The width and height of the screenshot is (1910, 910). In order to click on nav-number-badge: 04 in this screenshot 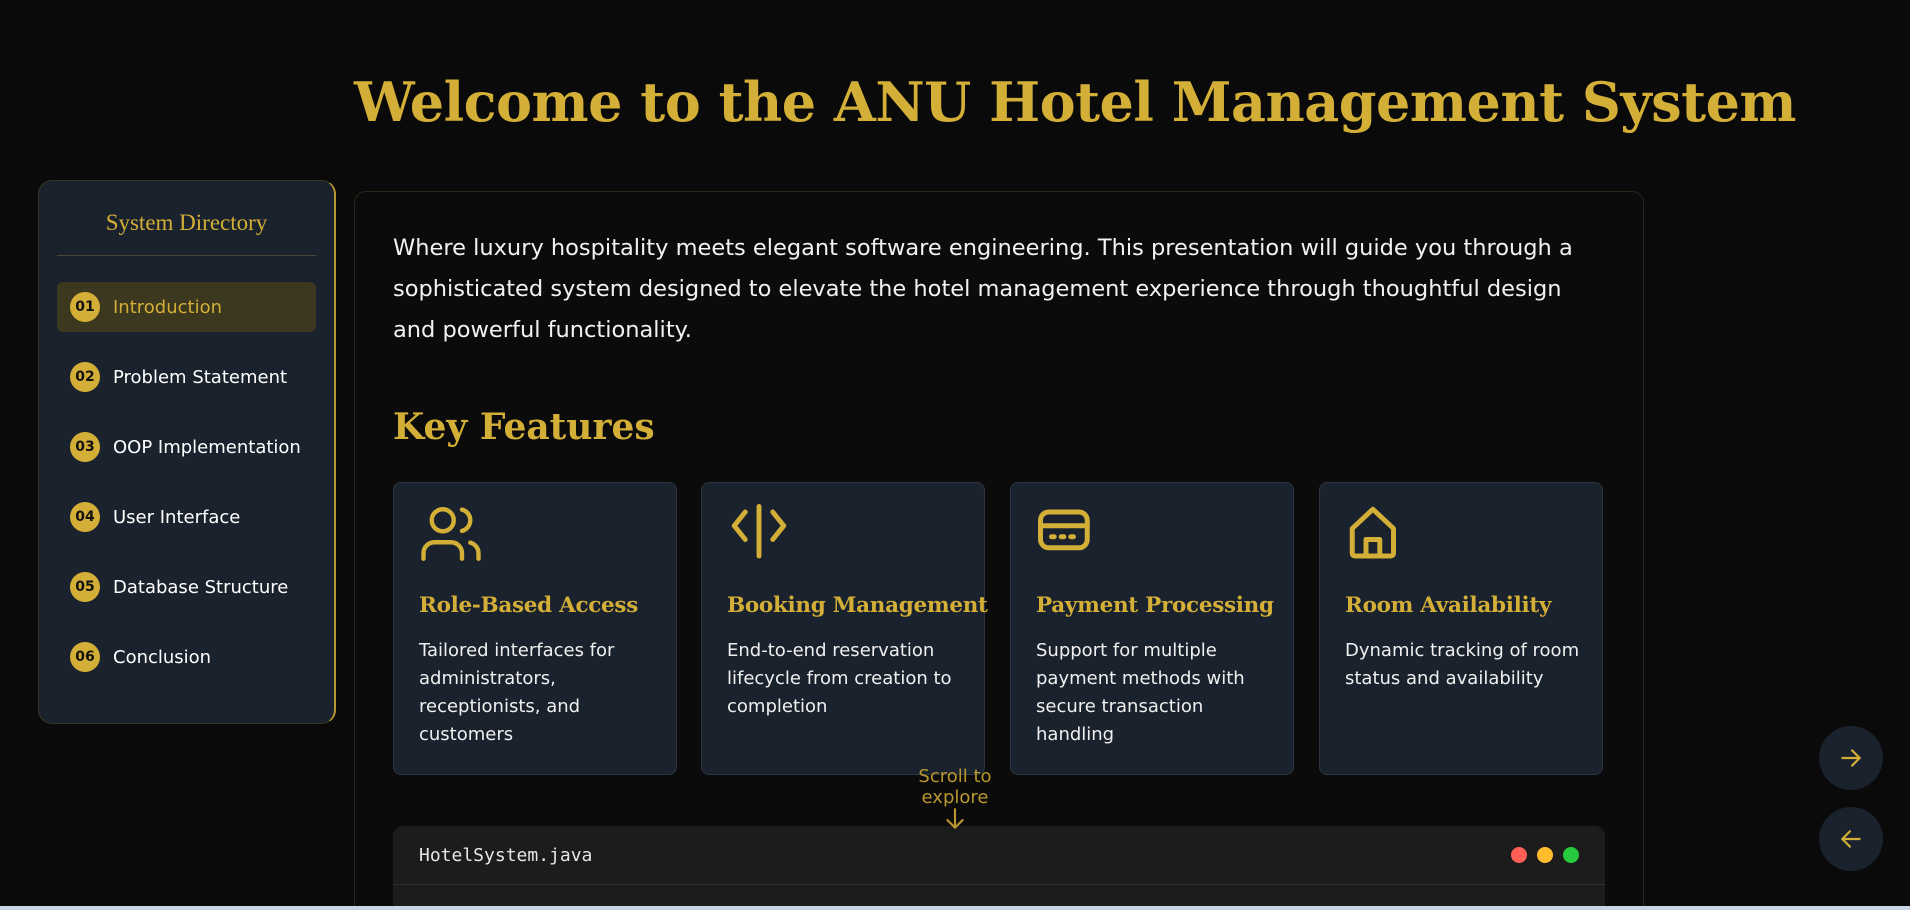, I will do `click(85, 517)`.